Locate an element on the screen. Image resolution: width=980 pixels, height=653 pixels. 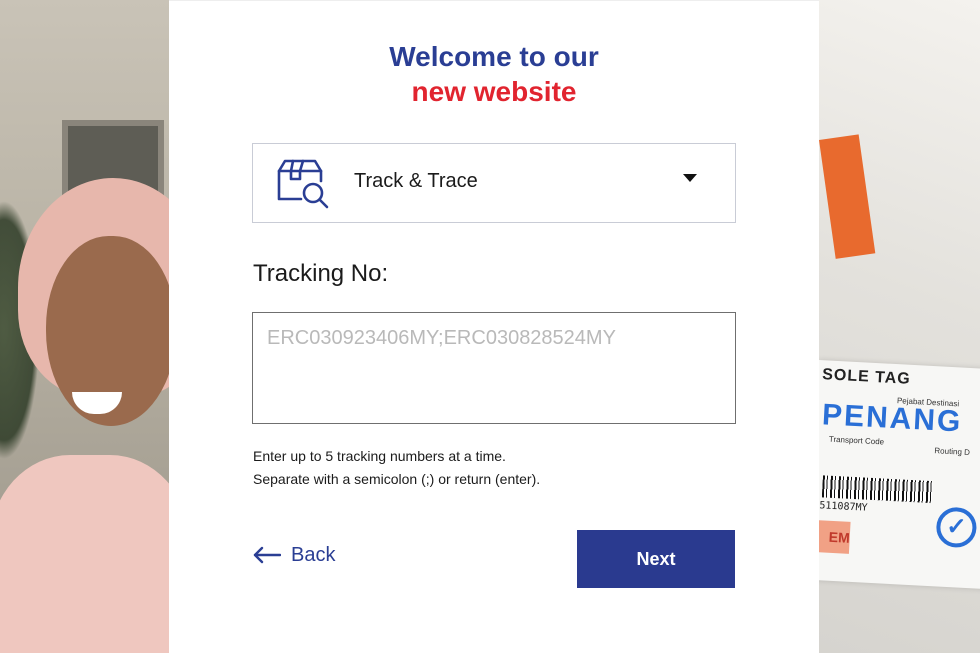
package-search-icon is located at coordinates (303, 184).